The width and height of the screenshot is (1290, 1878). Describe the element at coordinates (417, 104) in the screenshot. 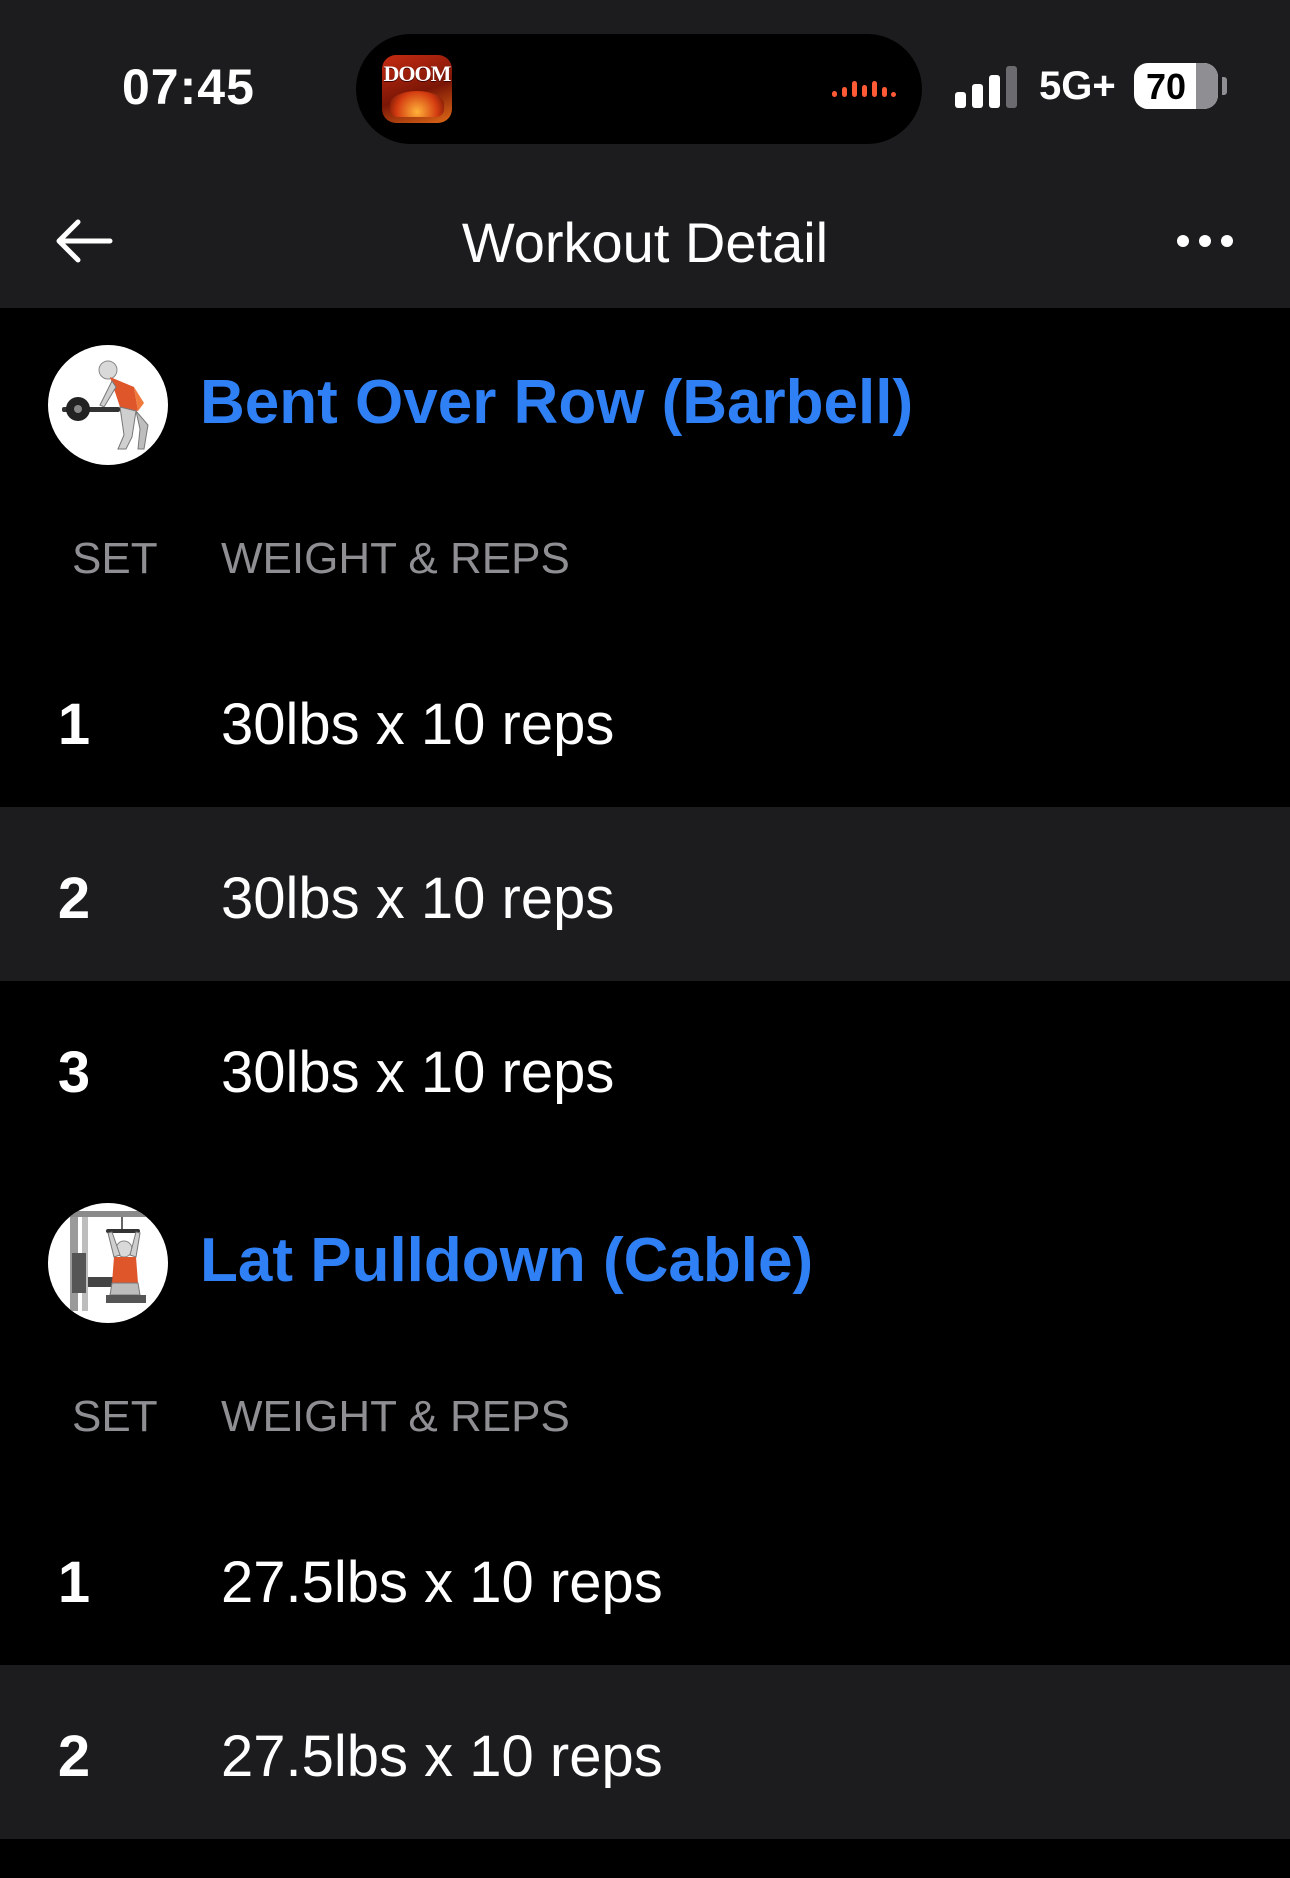

I see `doom-flame-art` at that location.